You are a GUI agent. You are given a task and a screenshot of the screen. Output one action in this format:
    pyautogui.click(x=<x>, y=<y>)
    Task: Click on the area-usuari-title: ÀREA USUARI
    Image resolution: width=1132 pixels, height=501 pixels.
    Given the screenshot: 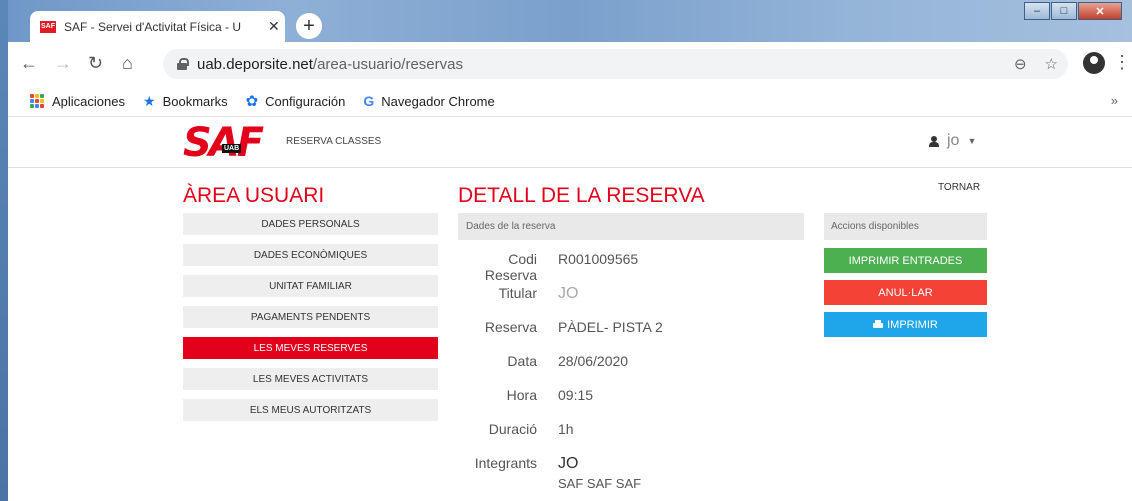 What is the action you would take?
    pyautogui.click(x=254, y=195)
    